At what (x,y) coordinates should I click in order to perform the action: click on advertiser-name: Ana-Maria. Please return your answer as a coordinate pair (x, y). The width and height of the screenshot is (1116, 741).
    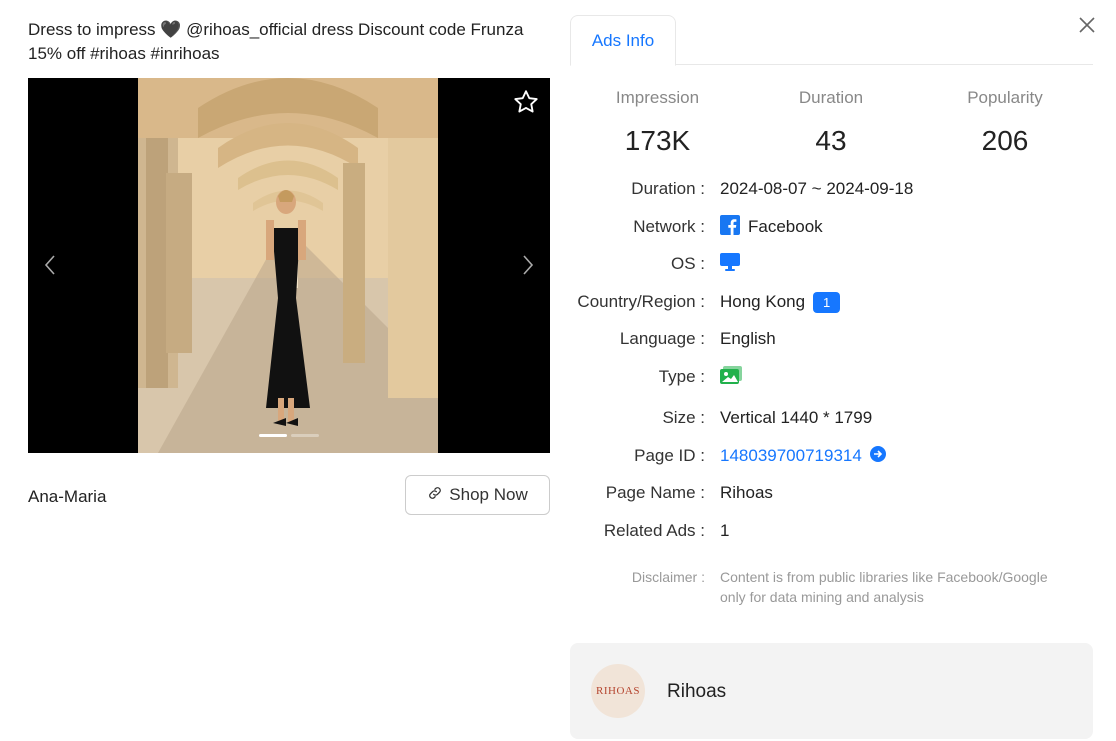
    Looking at the image, I should click on (67, 496).